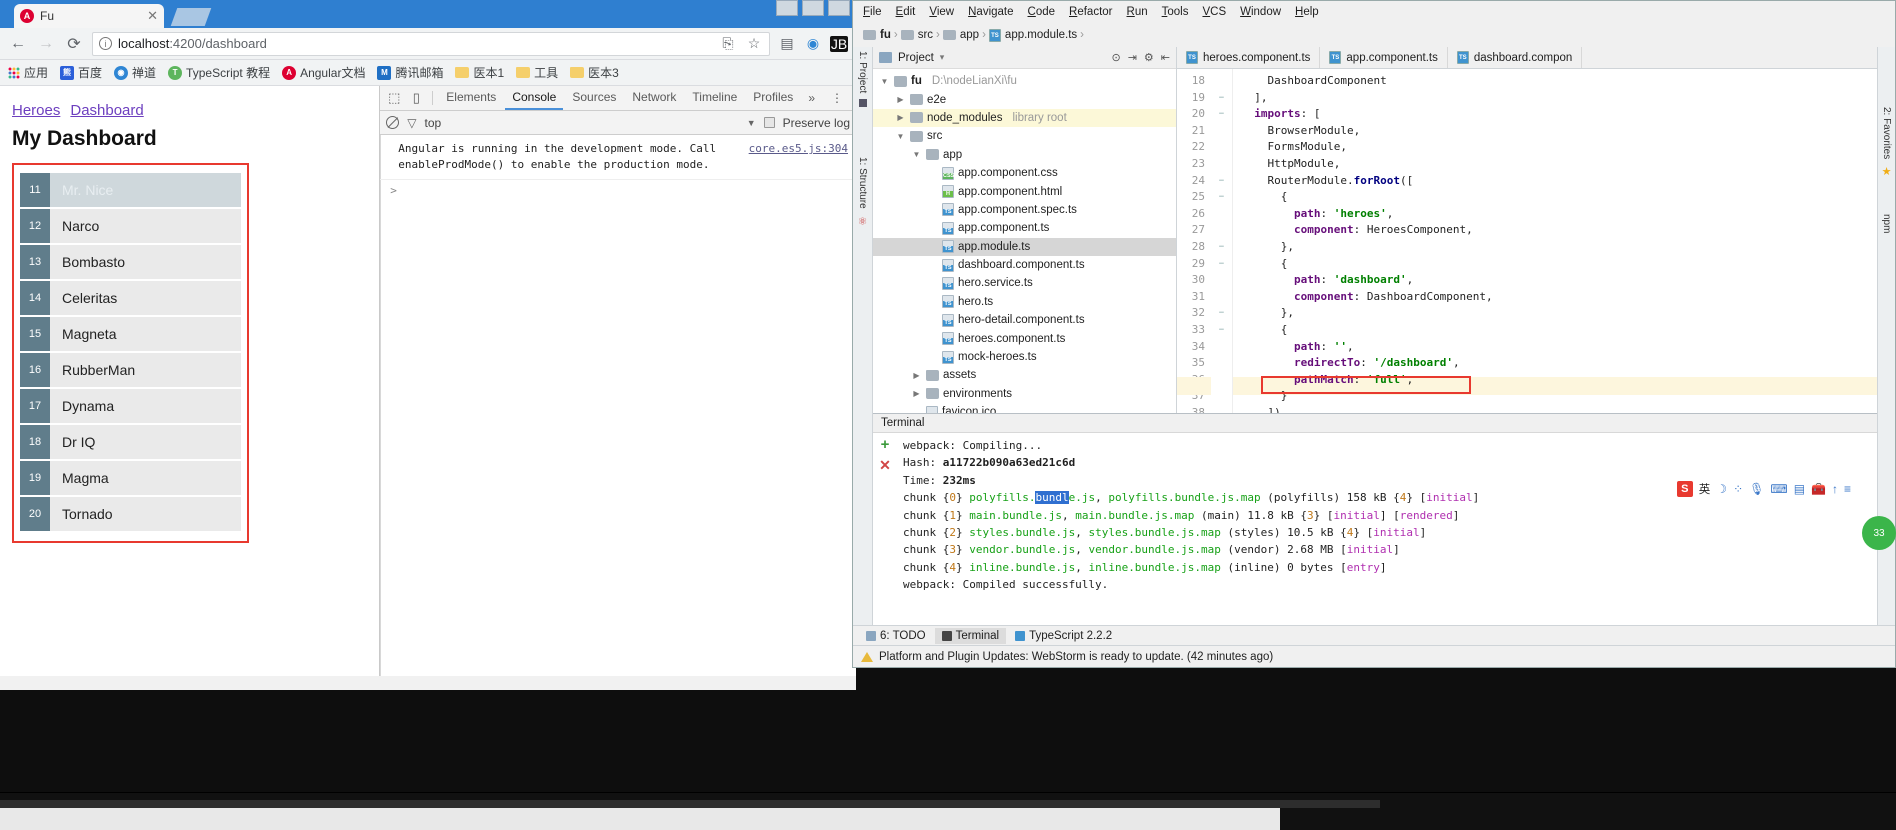  I want to click on inspect-element-icon: ⬚, so click(394, 98).